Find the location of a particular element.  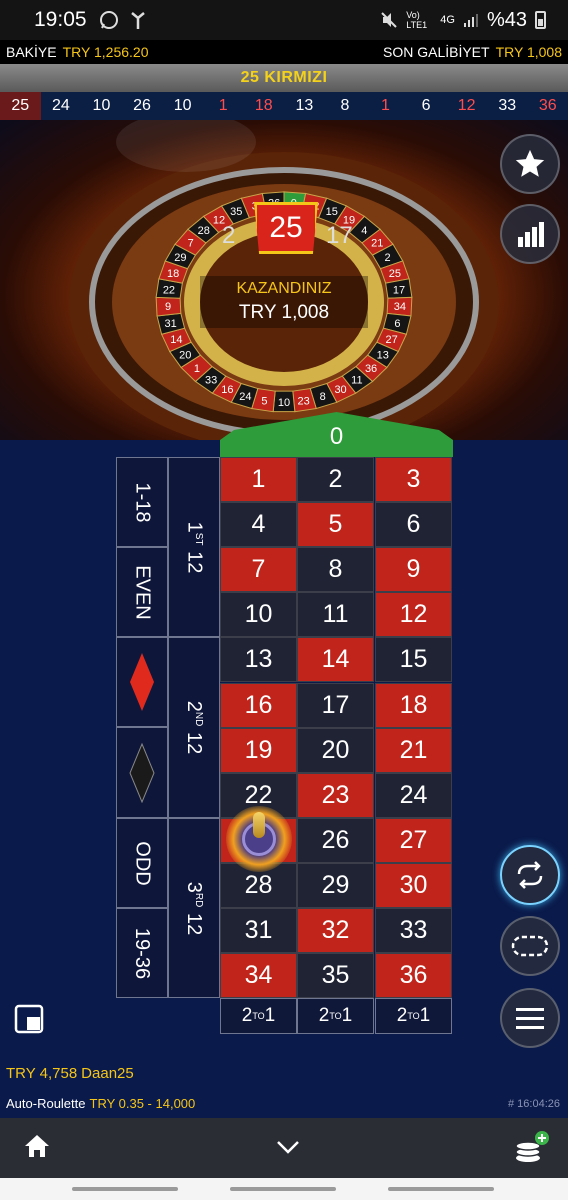

bet-spot-number: 5 is located at coordinates (335, 525).